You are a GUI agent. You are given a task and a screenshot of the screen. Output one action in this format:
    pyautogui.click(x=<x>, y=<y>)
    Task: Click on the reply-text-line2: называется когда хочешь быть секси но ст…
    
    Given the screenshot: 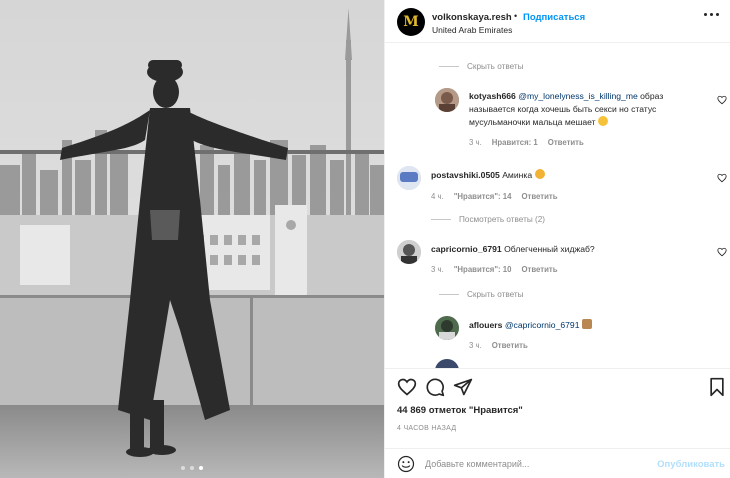 What is the action you would take?
    pyautogui.click(x=563, y=109)
    